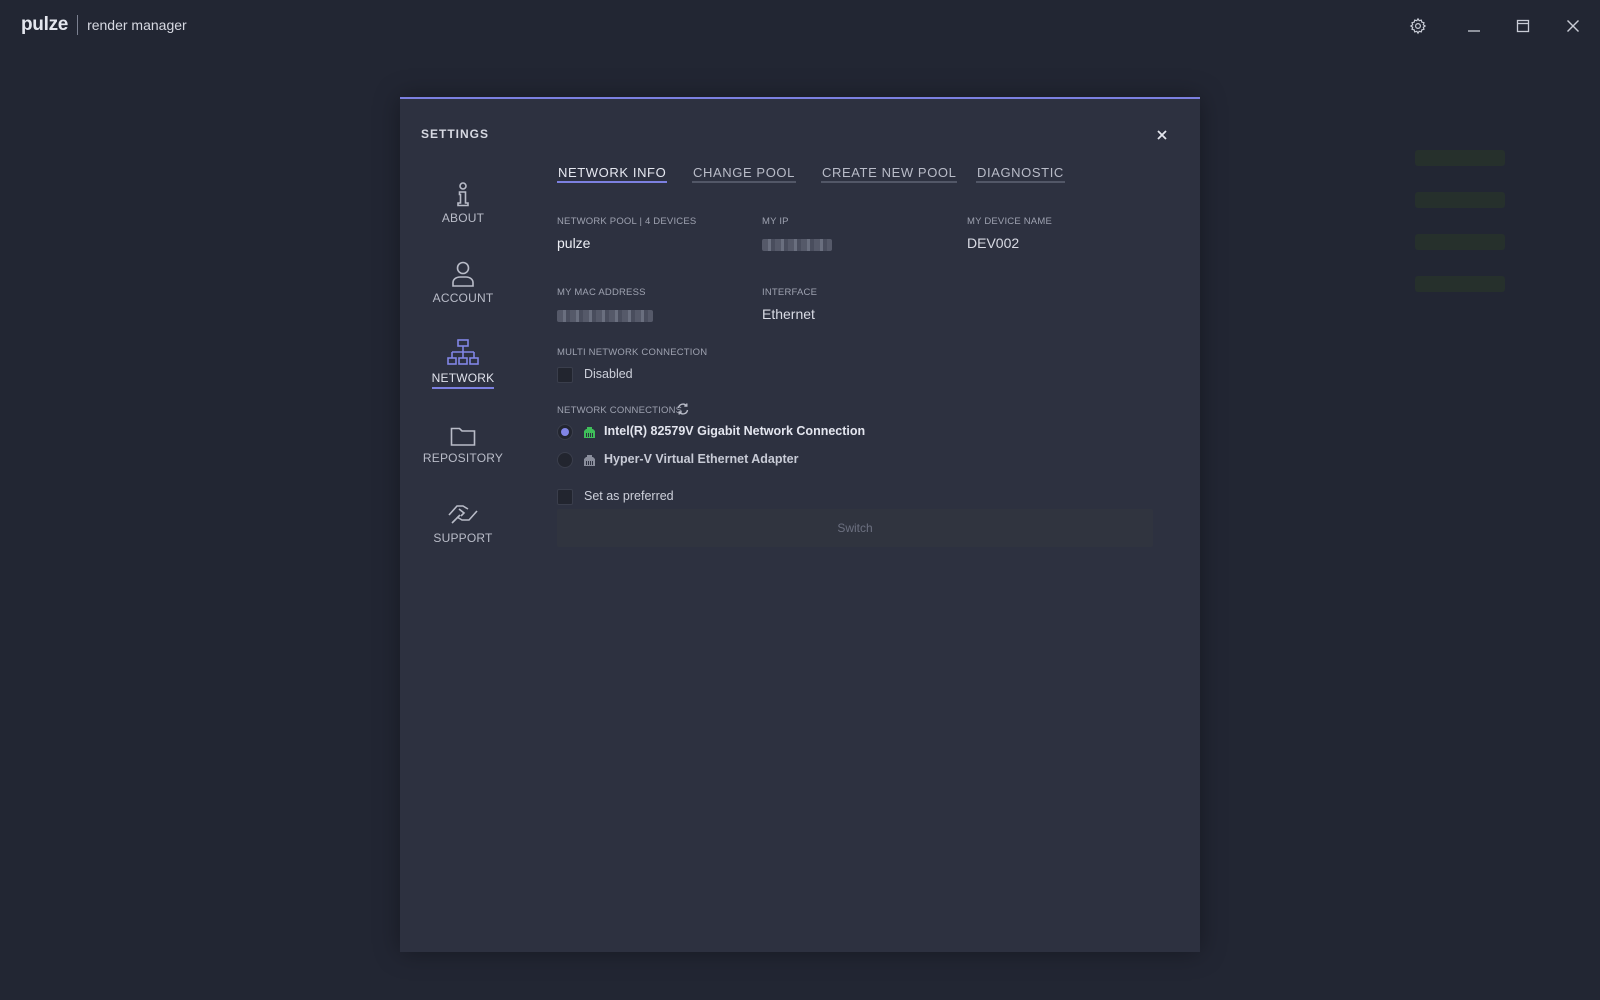 This screenshot has height=1000, width=1600. What do you see at coordinates (1573, 26) in the screenshot?
I see `close-window-icon` at bounding box center [1573, 26].